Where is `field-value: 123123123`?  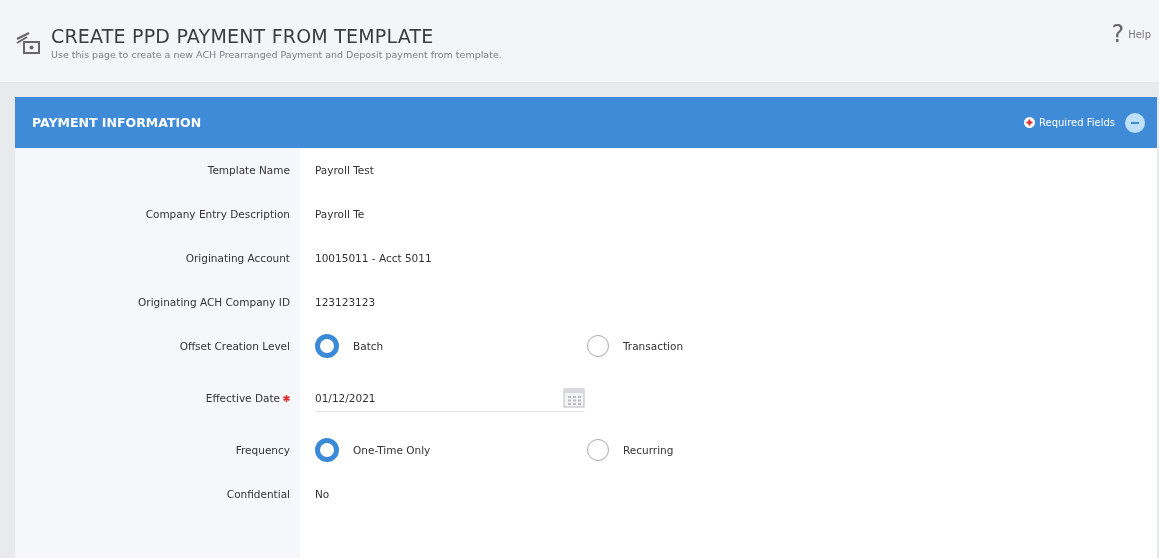
field-value: 123123123 is located at coordinates (345, 302).